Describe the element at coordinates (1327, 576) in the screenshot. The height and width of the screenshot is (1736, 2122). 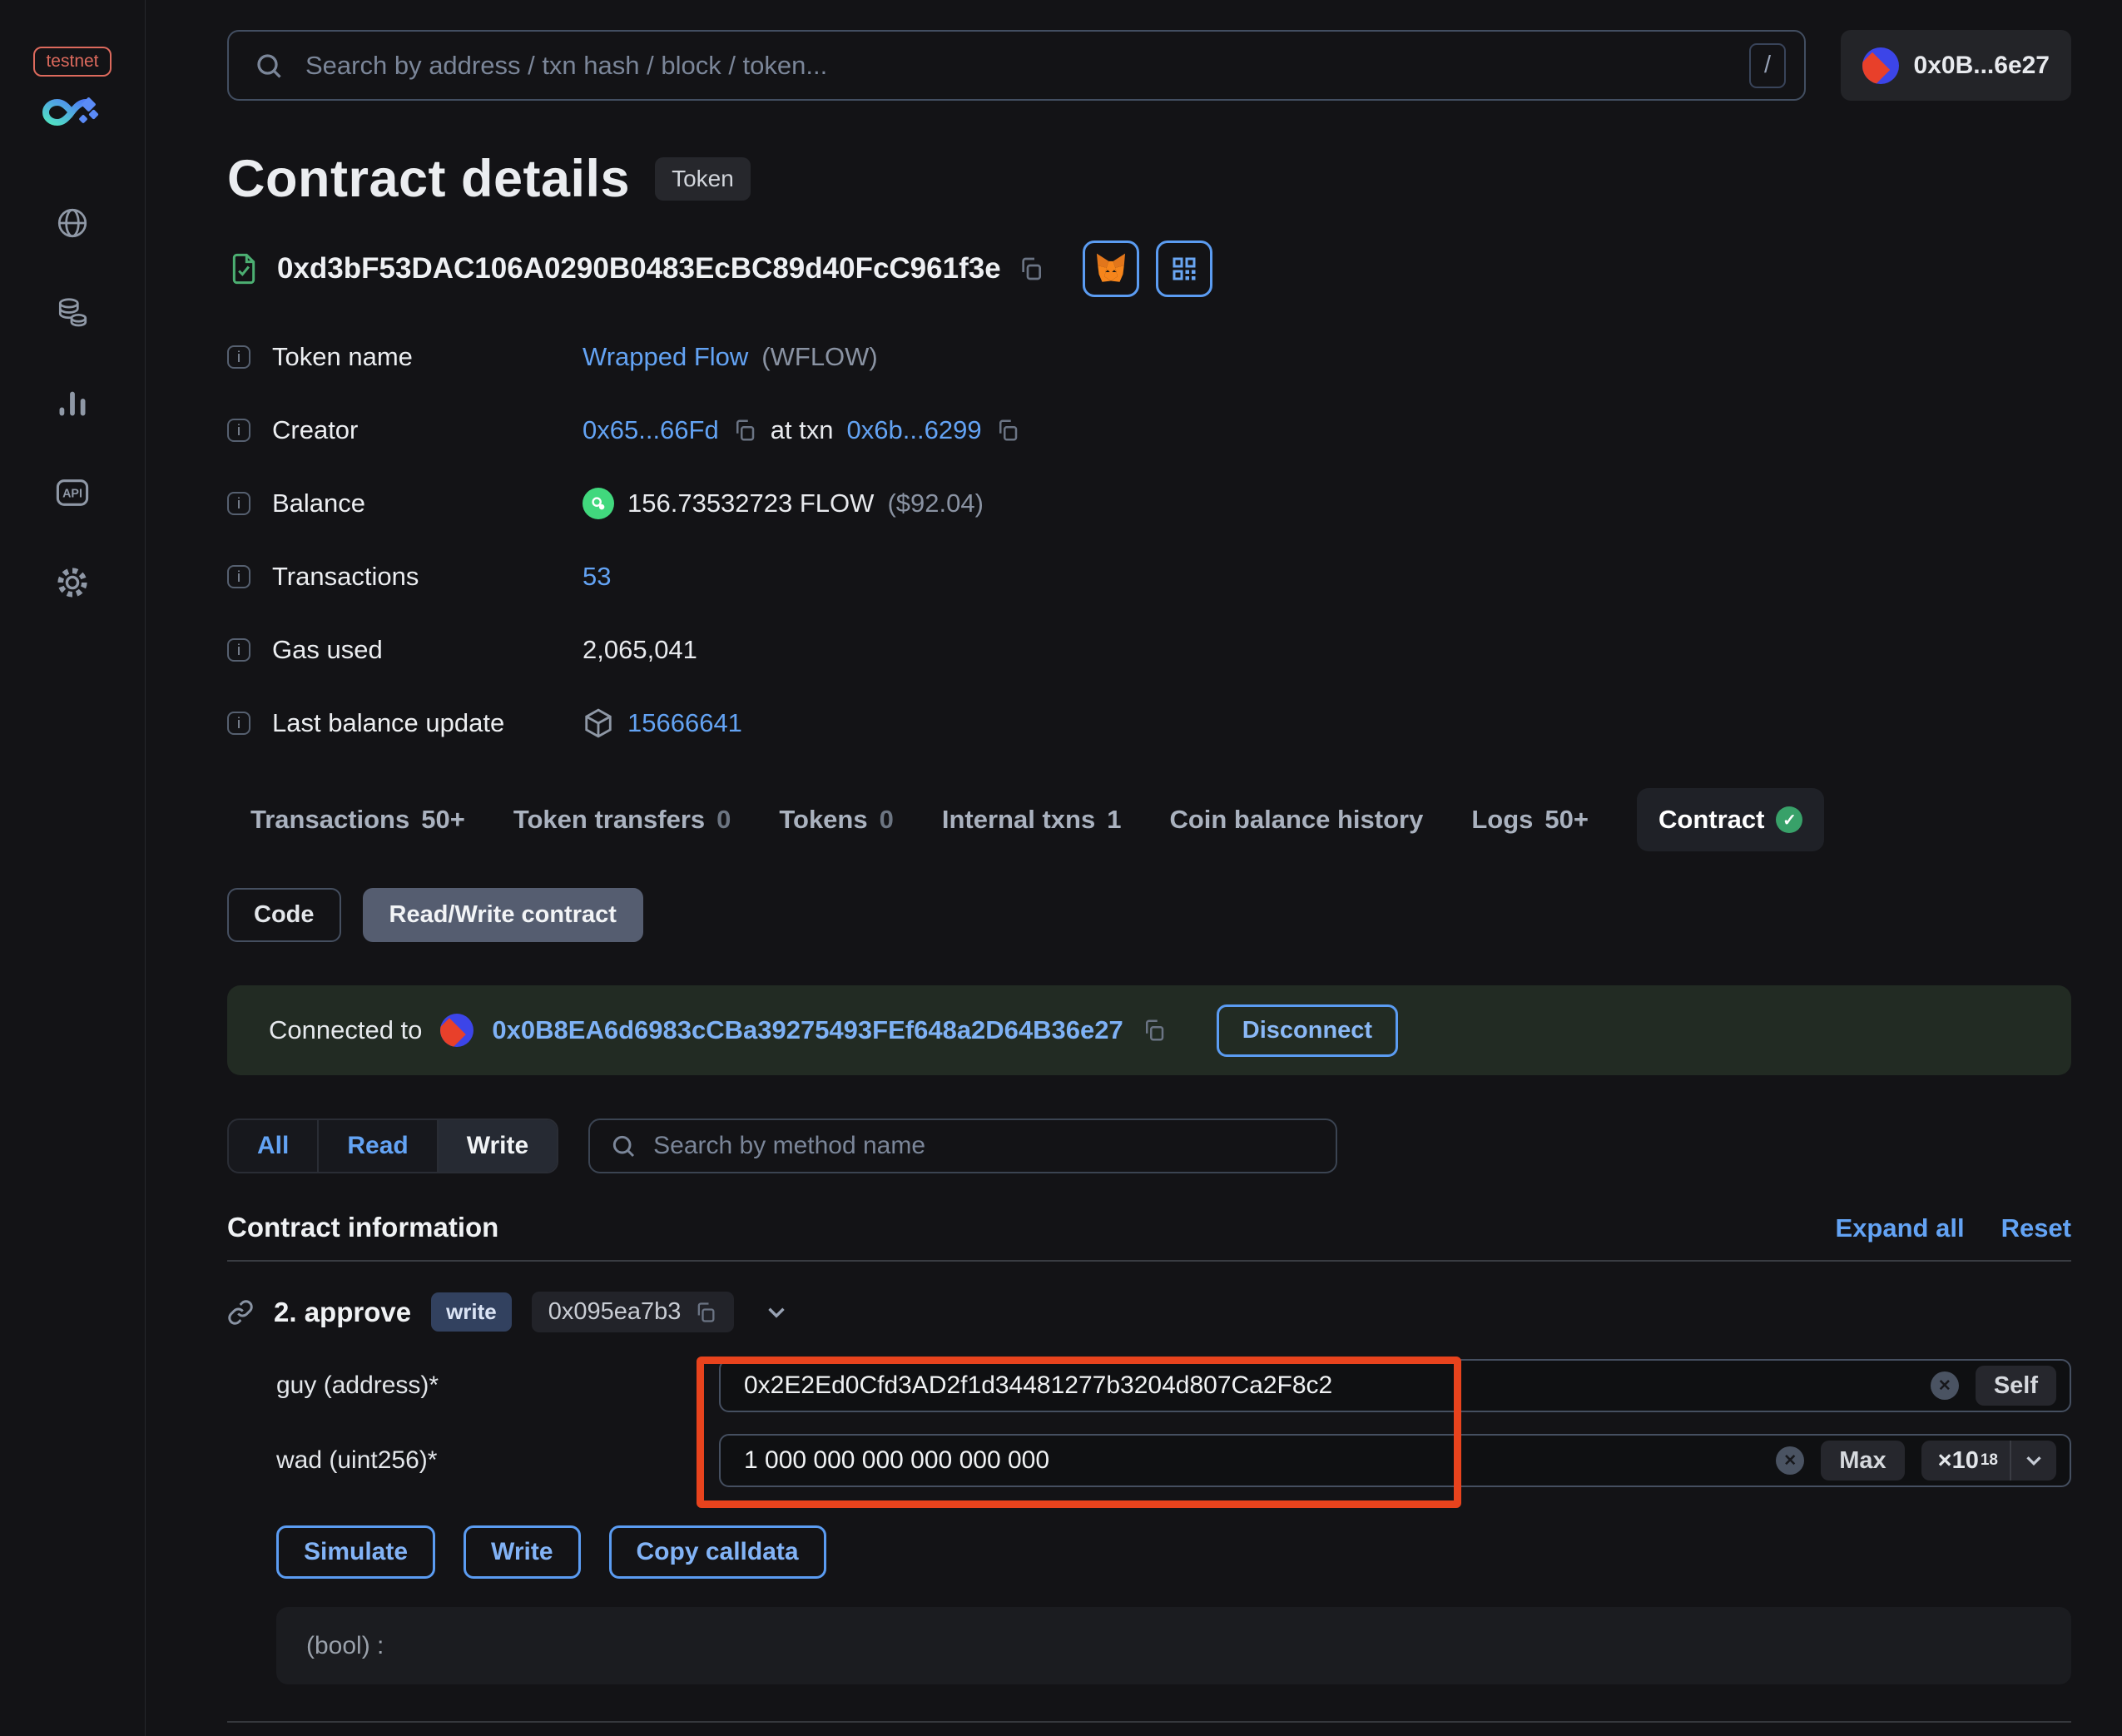
I see `transactions-value: 53` at that location.